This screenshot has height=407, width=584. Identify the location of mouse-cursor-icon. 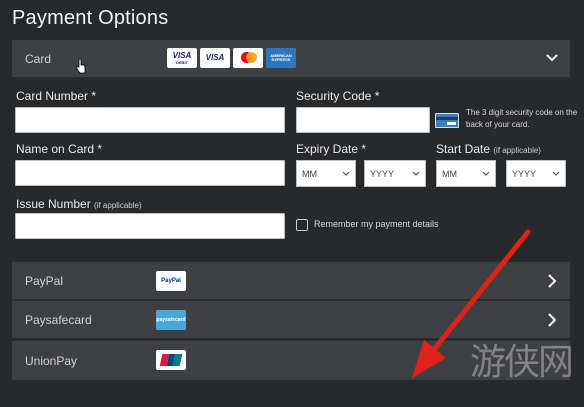
(81, 66).